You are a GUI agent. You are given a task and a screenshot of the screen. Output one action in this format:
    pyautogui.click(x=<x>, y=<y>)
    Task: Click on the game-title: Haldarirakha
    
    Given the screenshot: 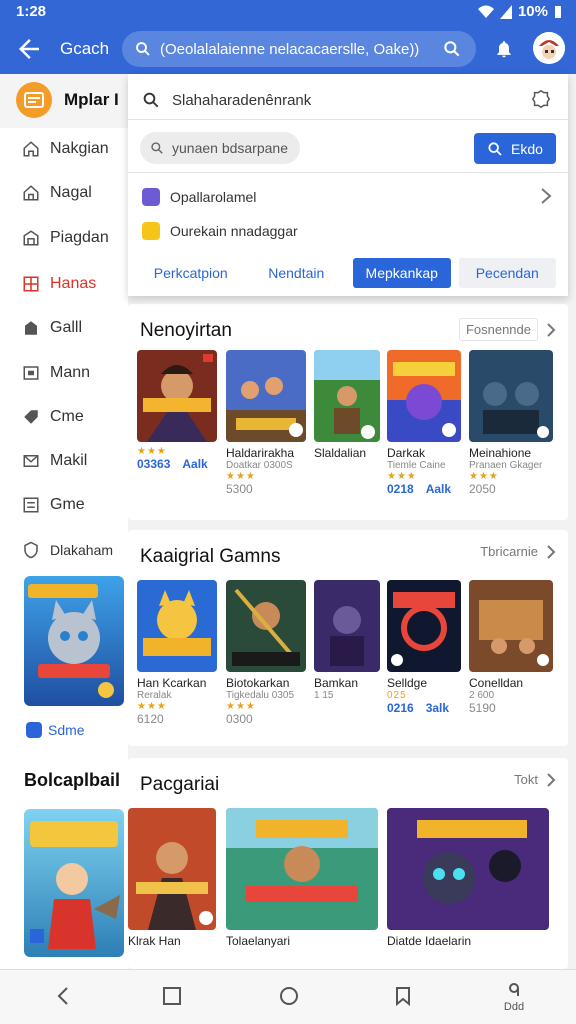 What is the action you would take?
    pyautogui.click(x=260, y=453)
    